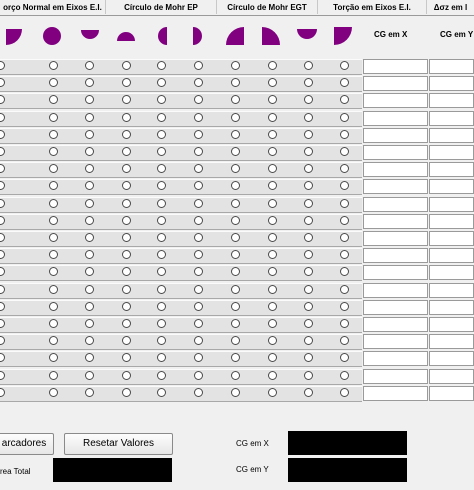 This screenshot has width=474, height=490. I want to click on tab-mohr-egt: Círculo de Mohr EGT, so click(267, 7).